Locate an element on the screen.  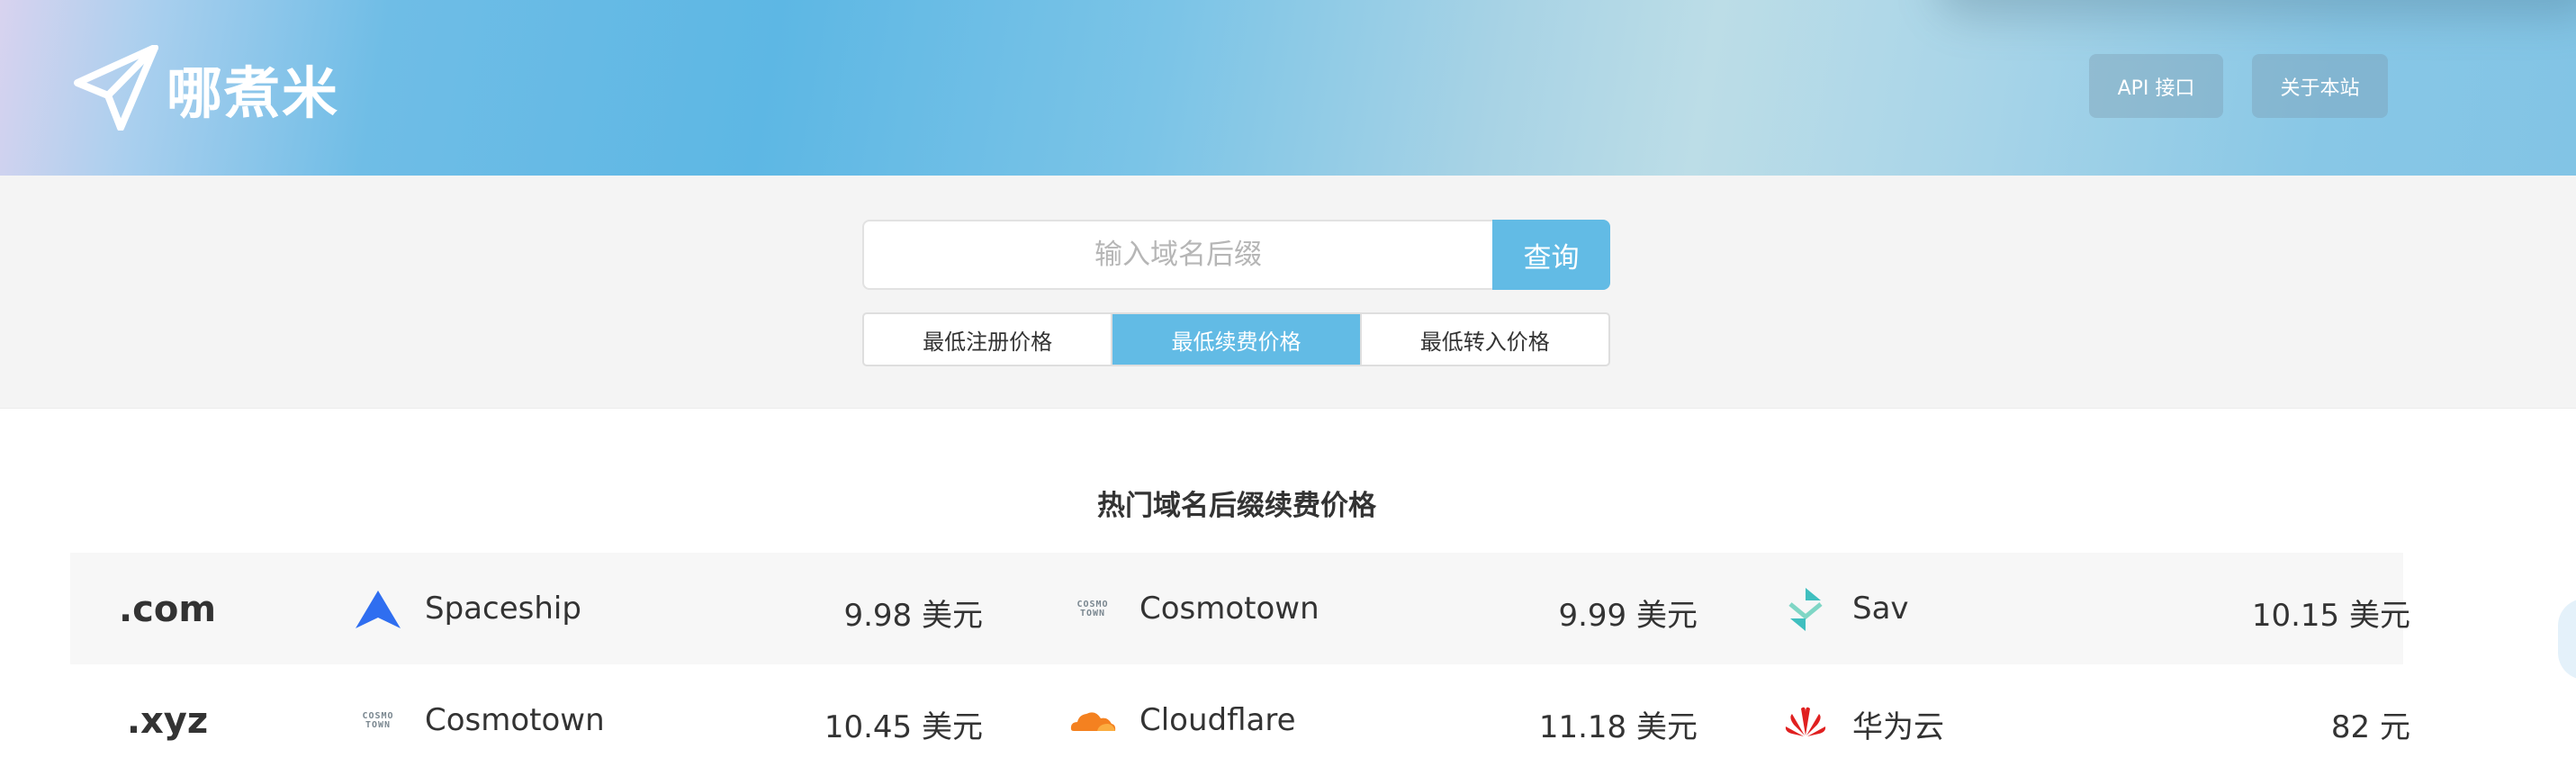
huawei-icon is located at coordinates (1805, 721).